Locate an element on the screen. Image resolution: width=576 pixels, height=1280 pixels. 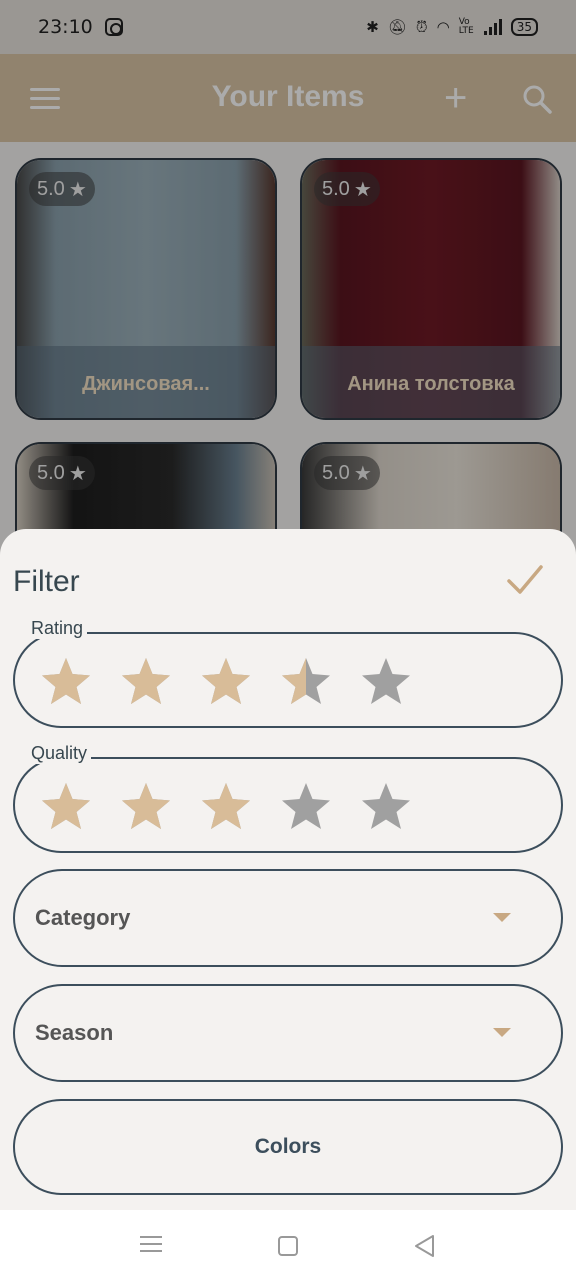
system-nav-bar is located at coordinates (288, 1245).